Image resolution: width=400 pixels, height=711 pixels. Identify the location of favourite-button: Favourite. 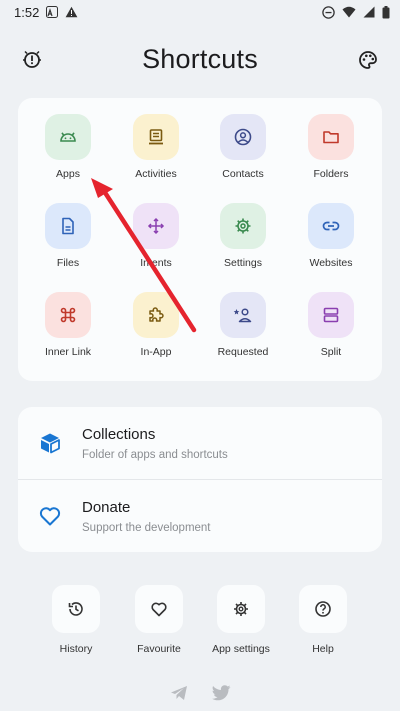
(159, 625).